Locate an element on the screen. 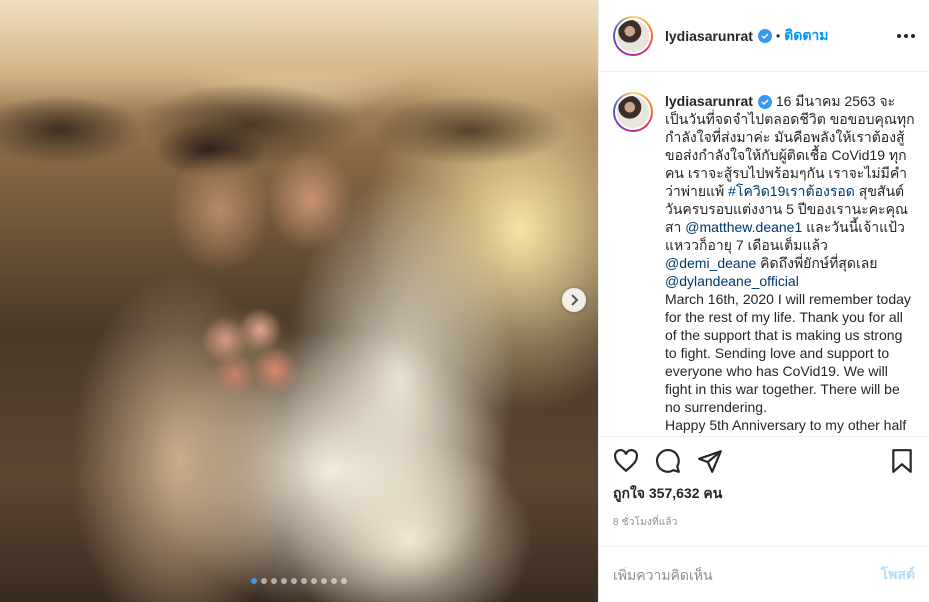 The image size is (929, 602). bookmark-icon is located at coordinates (902, 461).